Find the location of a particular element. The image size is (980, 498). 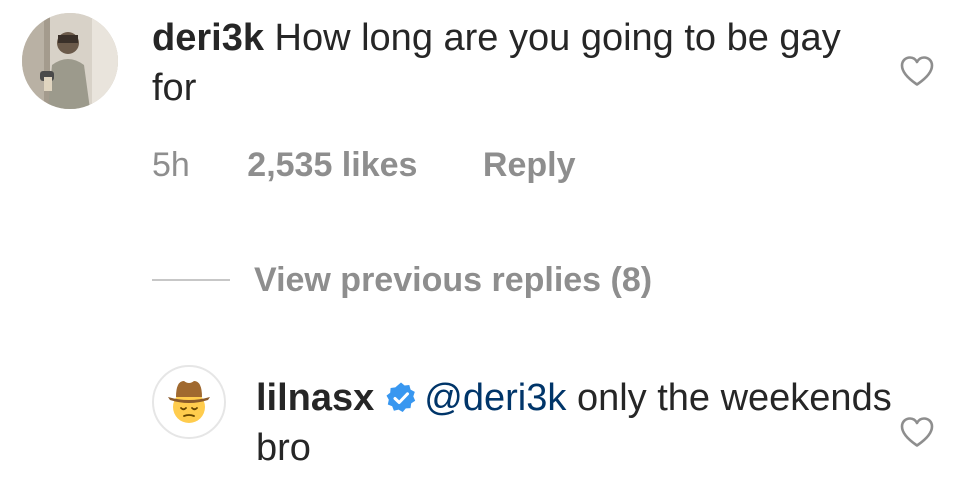

cowboy-emoji-avatar-icon is located at coordinates (189, 402).